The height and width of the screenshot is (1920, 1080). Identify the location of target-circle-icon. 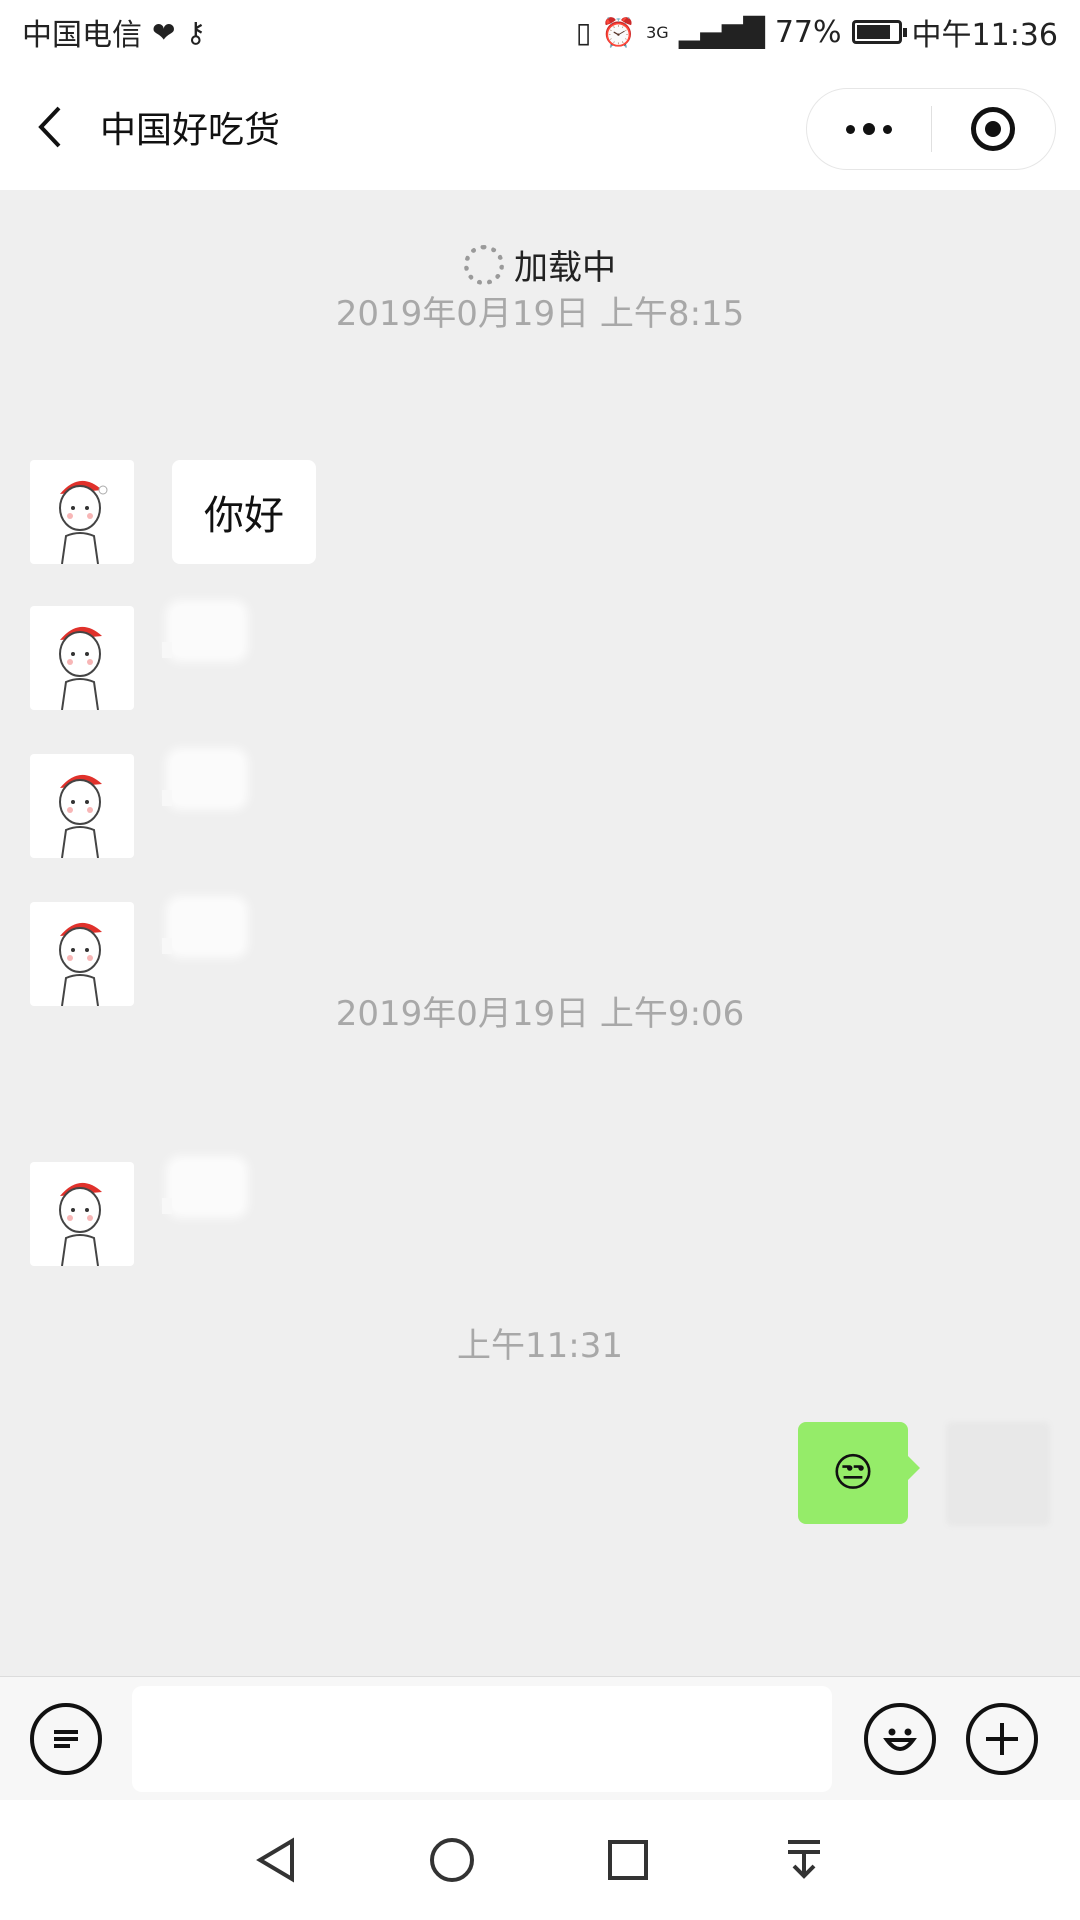
(993, 129).